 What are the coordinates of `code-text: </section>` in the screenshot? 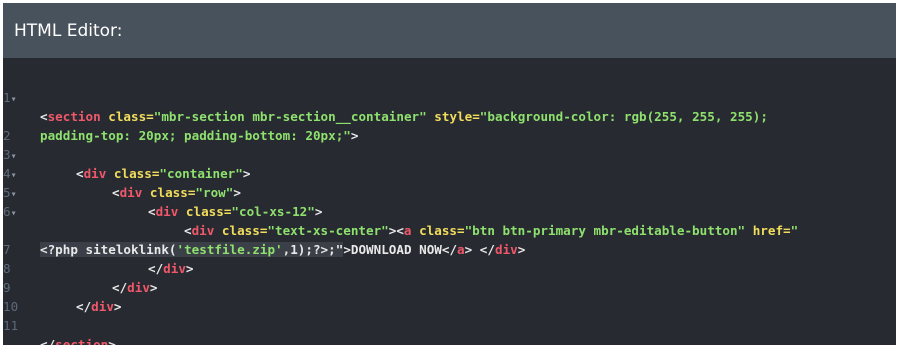 It's located at (78, 341).